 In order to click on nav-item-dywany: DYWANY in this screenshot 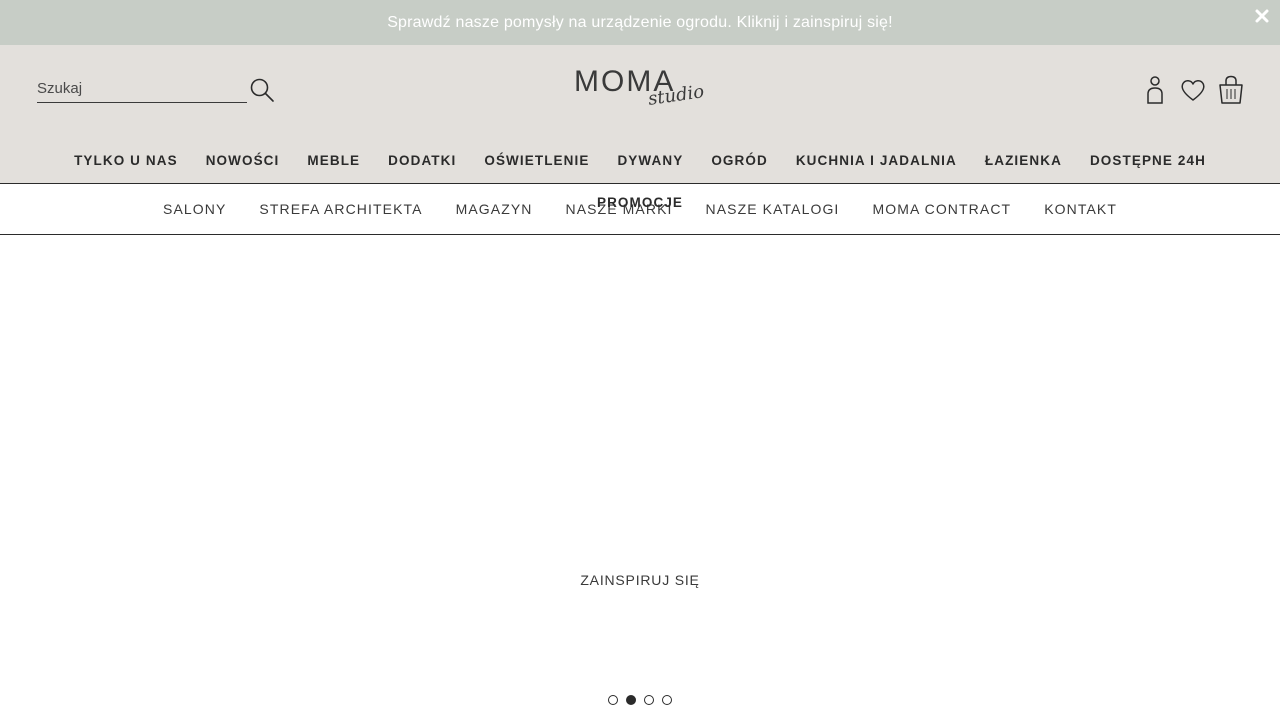, I will do `click(650, 160)`.